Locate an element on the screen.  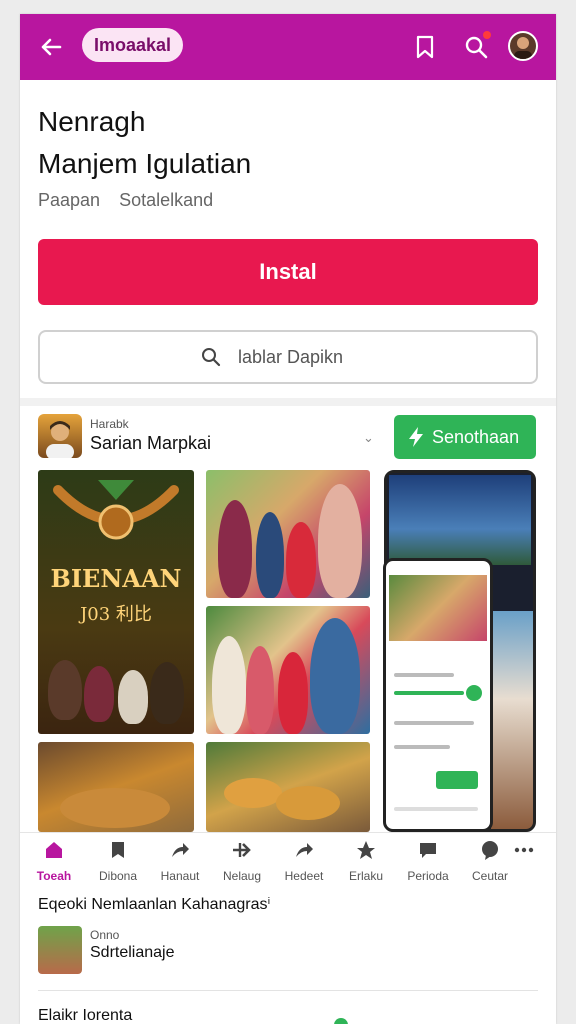
tab-home: Toeah is located at coordinates (54, 861).